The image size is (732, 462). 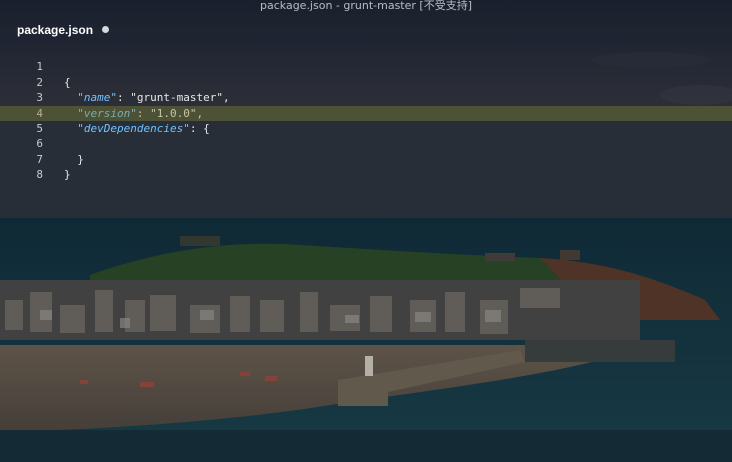 I want to click on tab-label: package.json, so click(x=55, y=30).